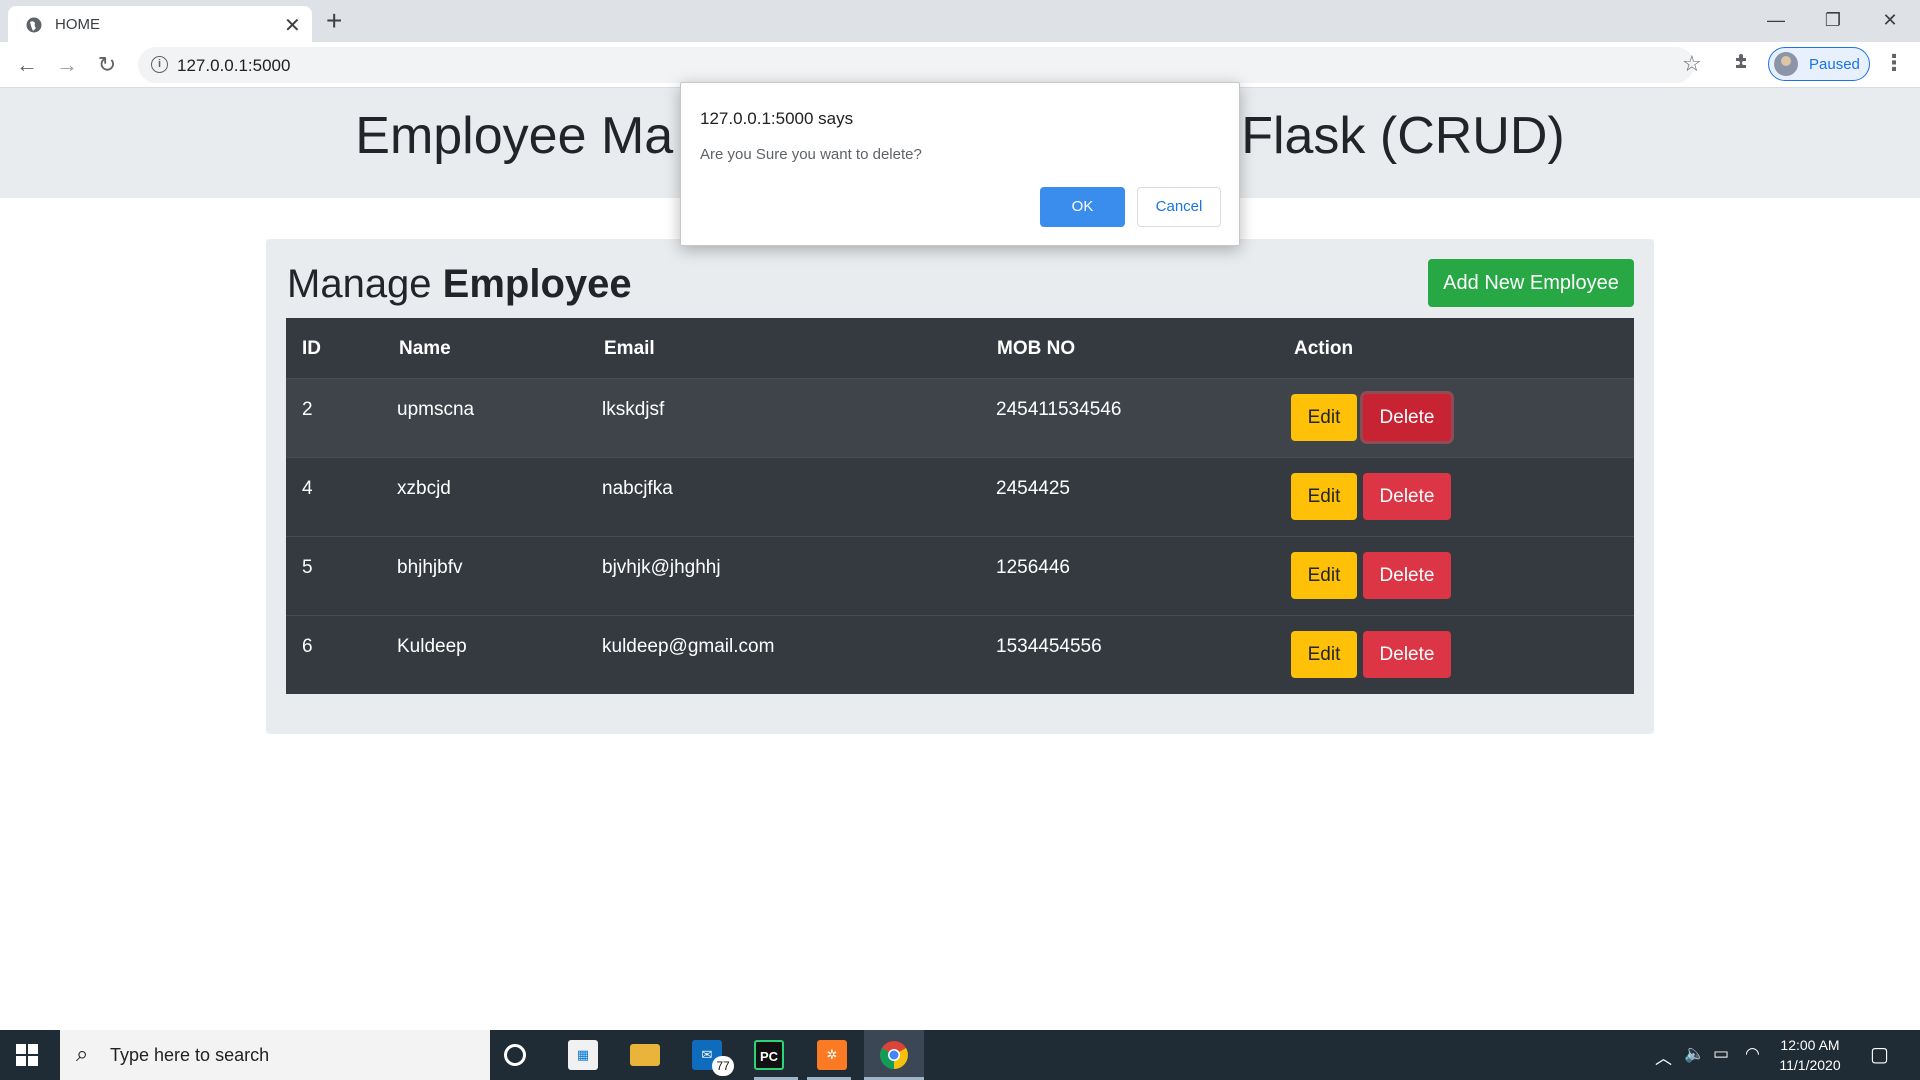 This screenshot has height=1080, width=1920. I want to click on address-bar: i 127.0.0.1:5000, so click(916, 65).